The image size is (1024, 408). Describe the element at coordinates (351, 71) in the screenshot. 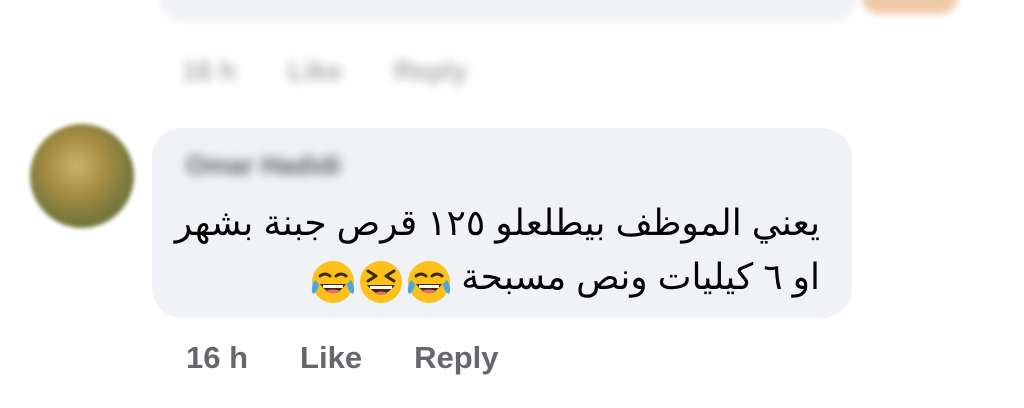

I see `previous-comment-actions: 16 h Like Reply` at that location.